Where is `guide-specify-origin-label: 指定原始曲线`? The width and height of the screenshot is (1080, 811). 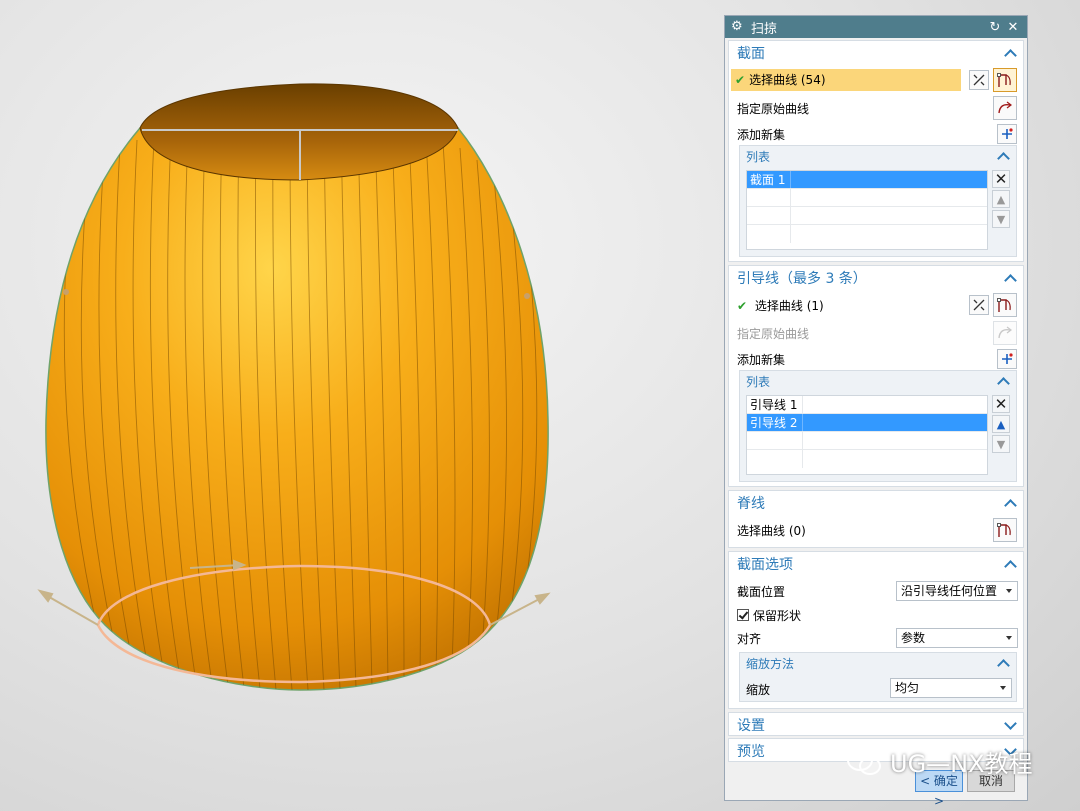
guide-specify-origin-label: 指定原始曲线 is located at coordinates (773, 333).